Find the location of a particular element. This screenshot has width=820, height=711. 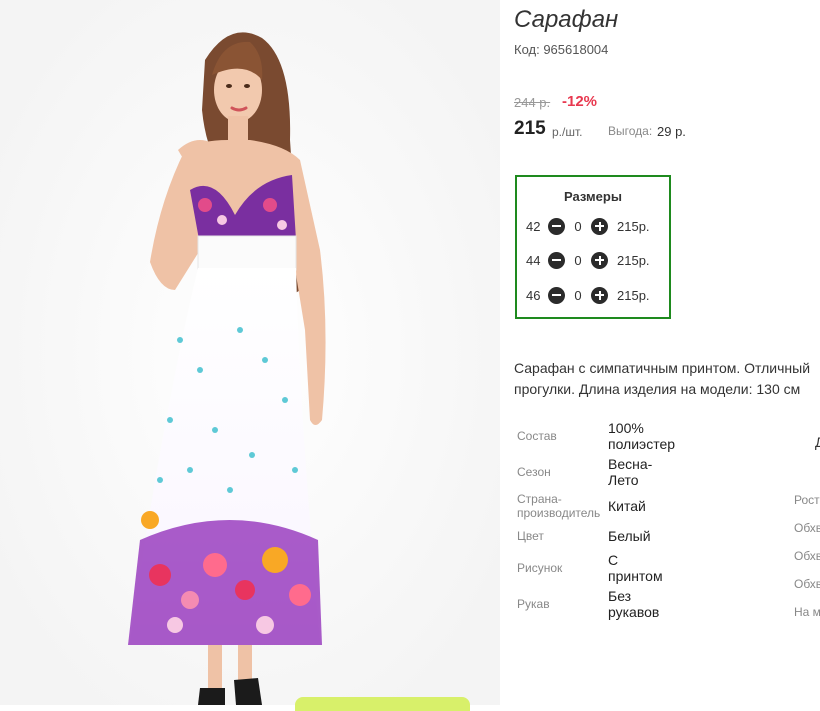

discount-badge: -12% is located at coordinates (580, 101).